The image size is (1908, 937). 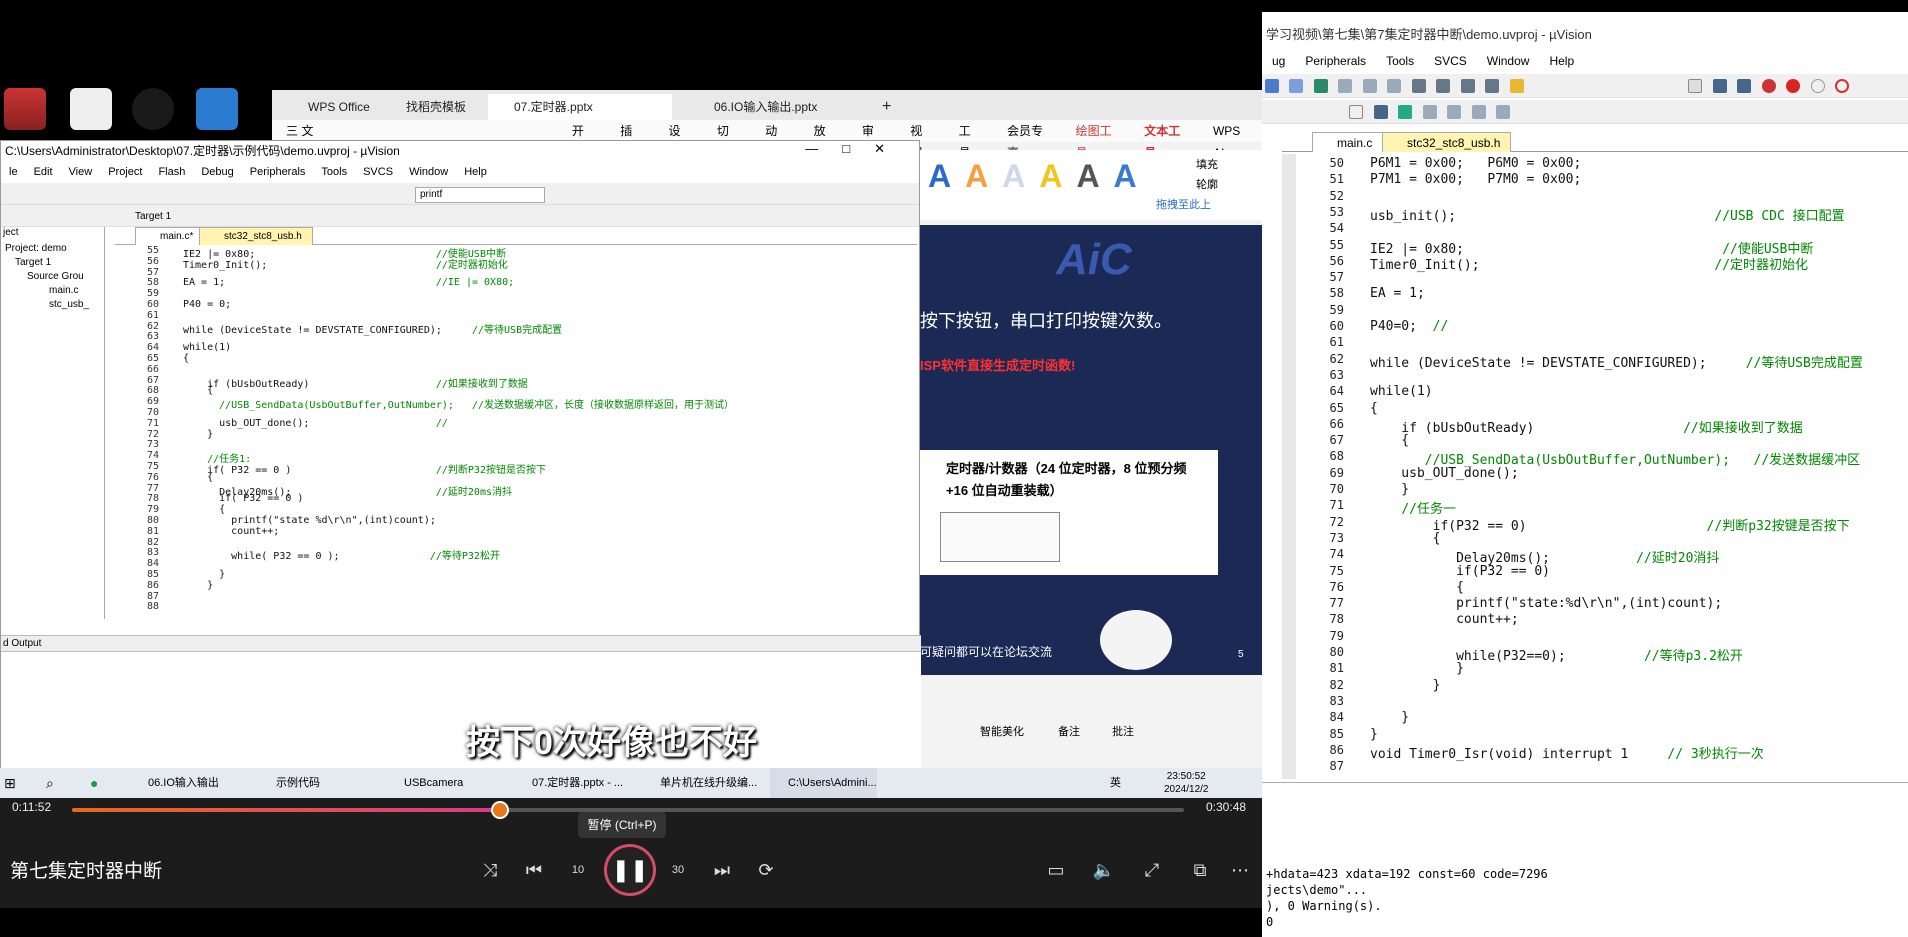 What do you see at coordinates (326, 107) in the screenshot?
I see `tab-wps-office: WPS Office` at bounding box center [326, 107].